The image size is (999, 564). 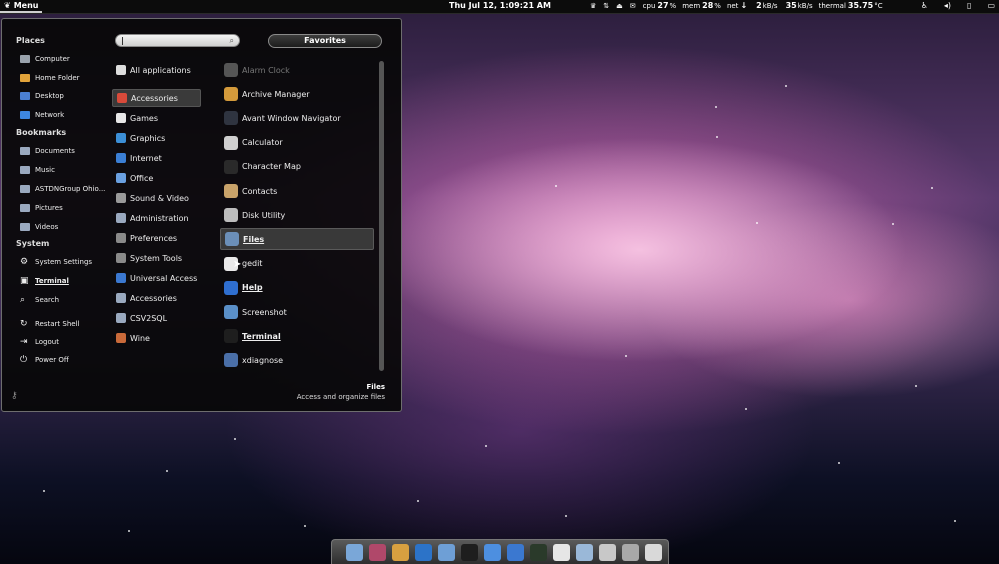 What do you see at coordinates (297, 191) in the screenshot?
I see `app-item: Contacts` at bounding box center [297, 191].